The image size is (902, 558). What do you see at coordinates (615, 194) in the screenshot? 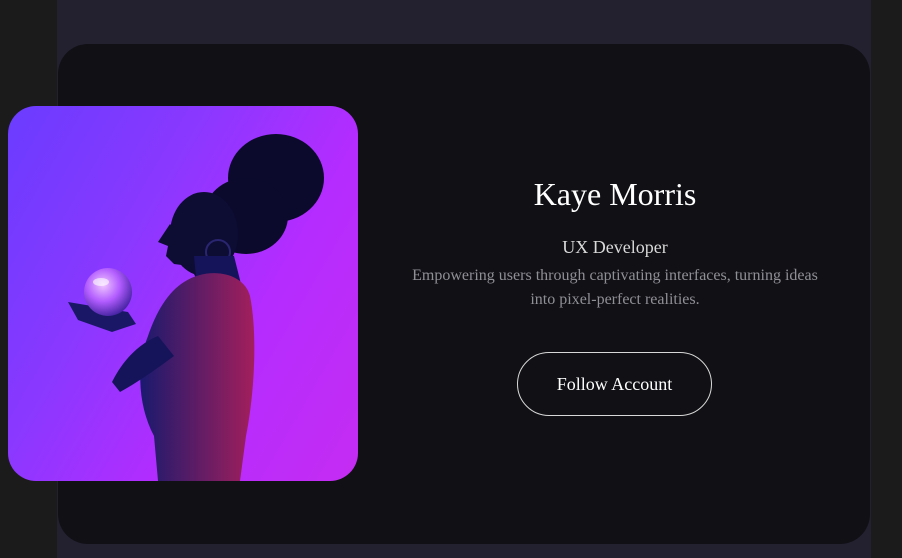
I see `profile-name: Kaye Morris` at bounding box center [615, 194].